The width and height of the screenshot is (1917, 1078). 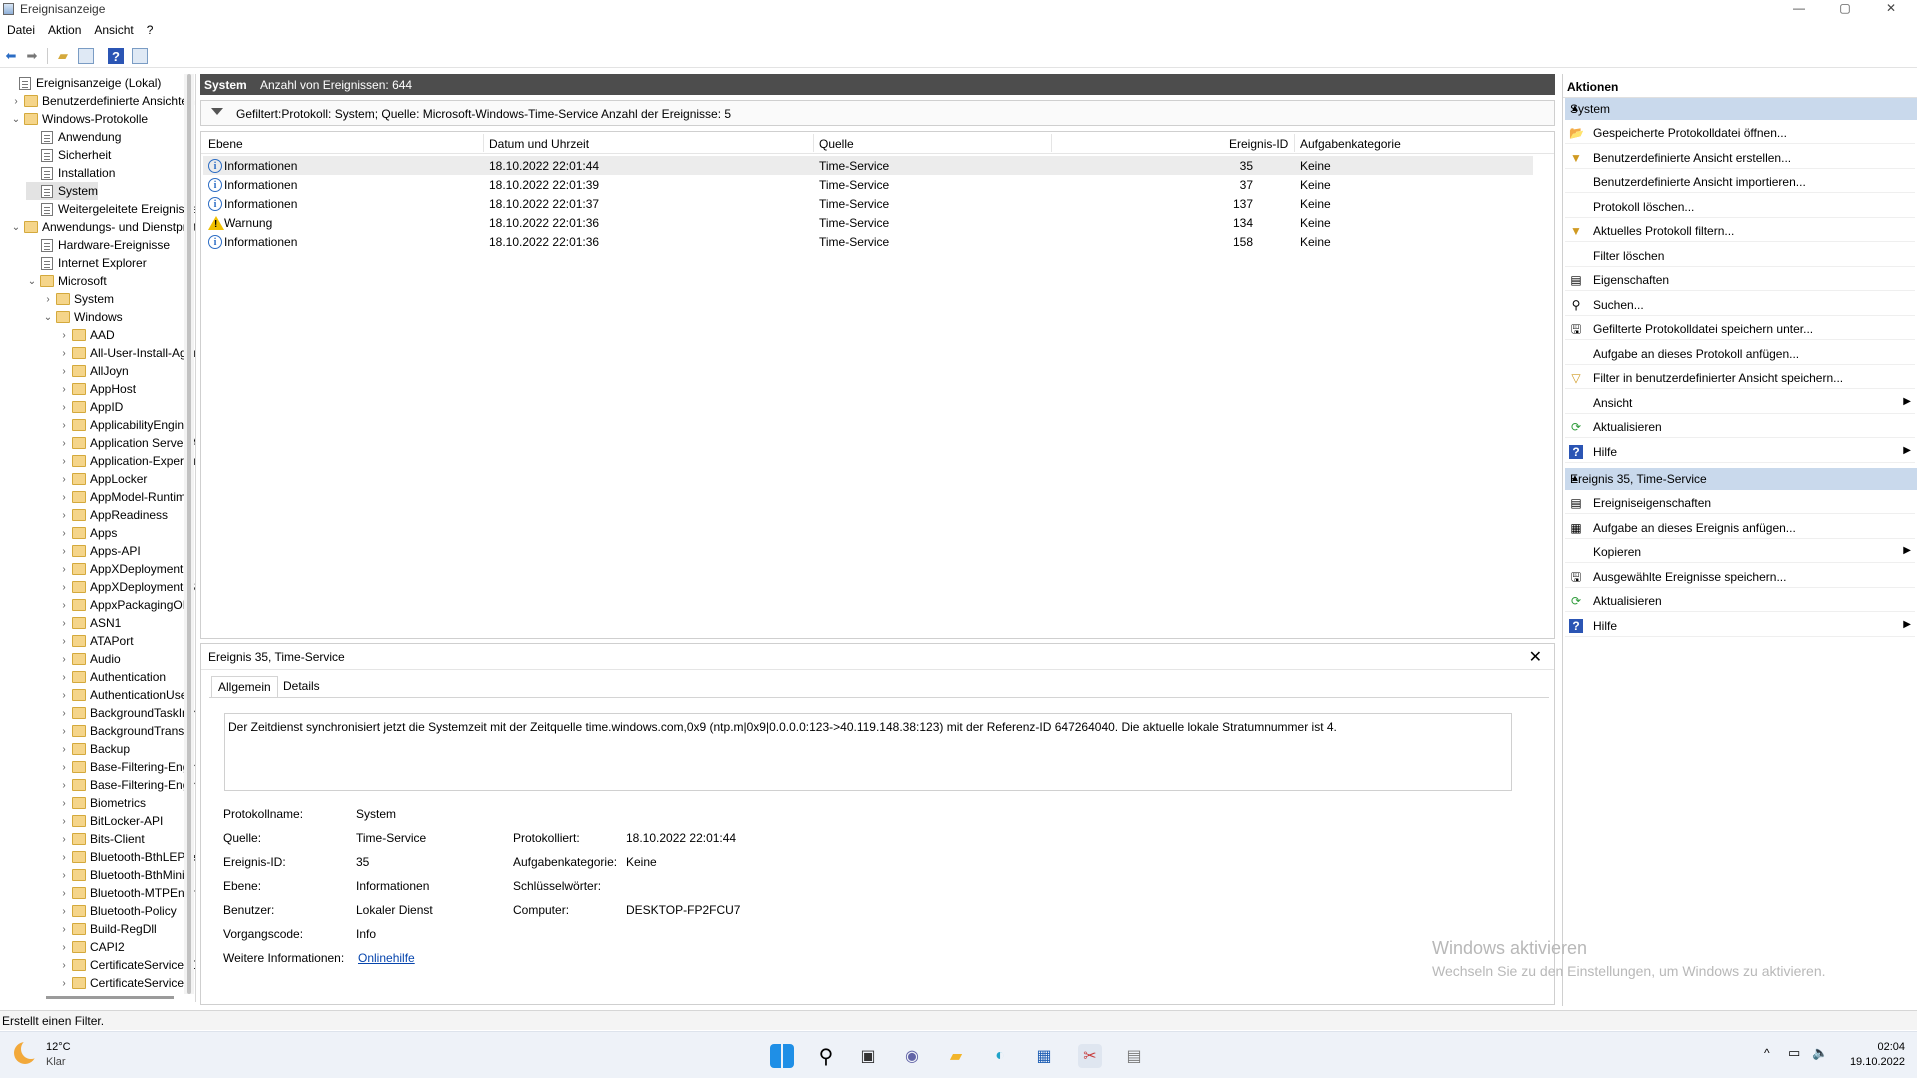 What do you see at coordinates (110, 997) in the screenshot?
I see `tree-horizontal-scrollbar` at bounding box center [110, 997].